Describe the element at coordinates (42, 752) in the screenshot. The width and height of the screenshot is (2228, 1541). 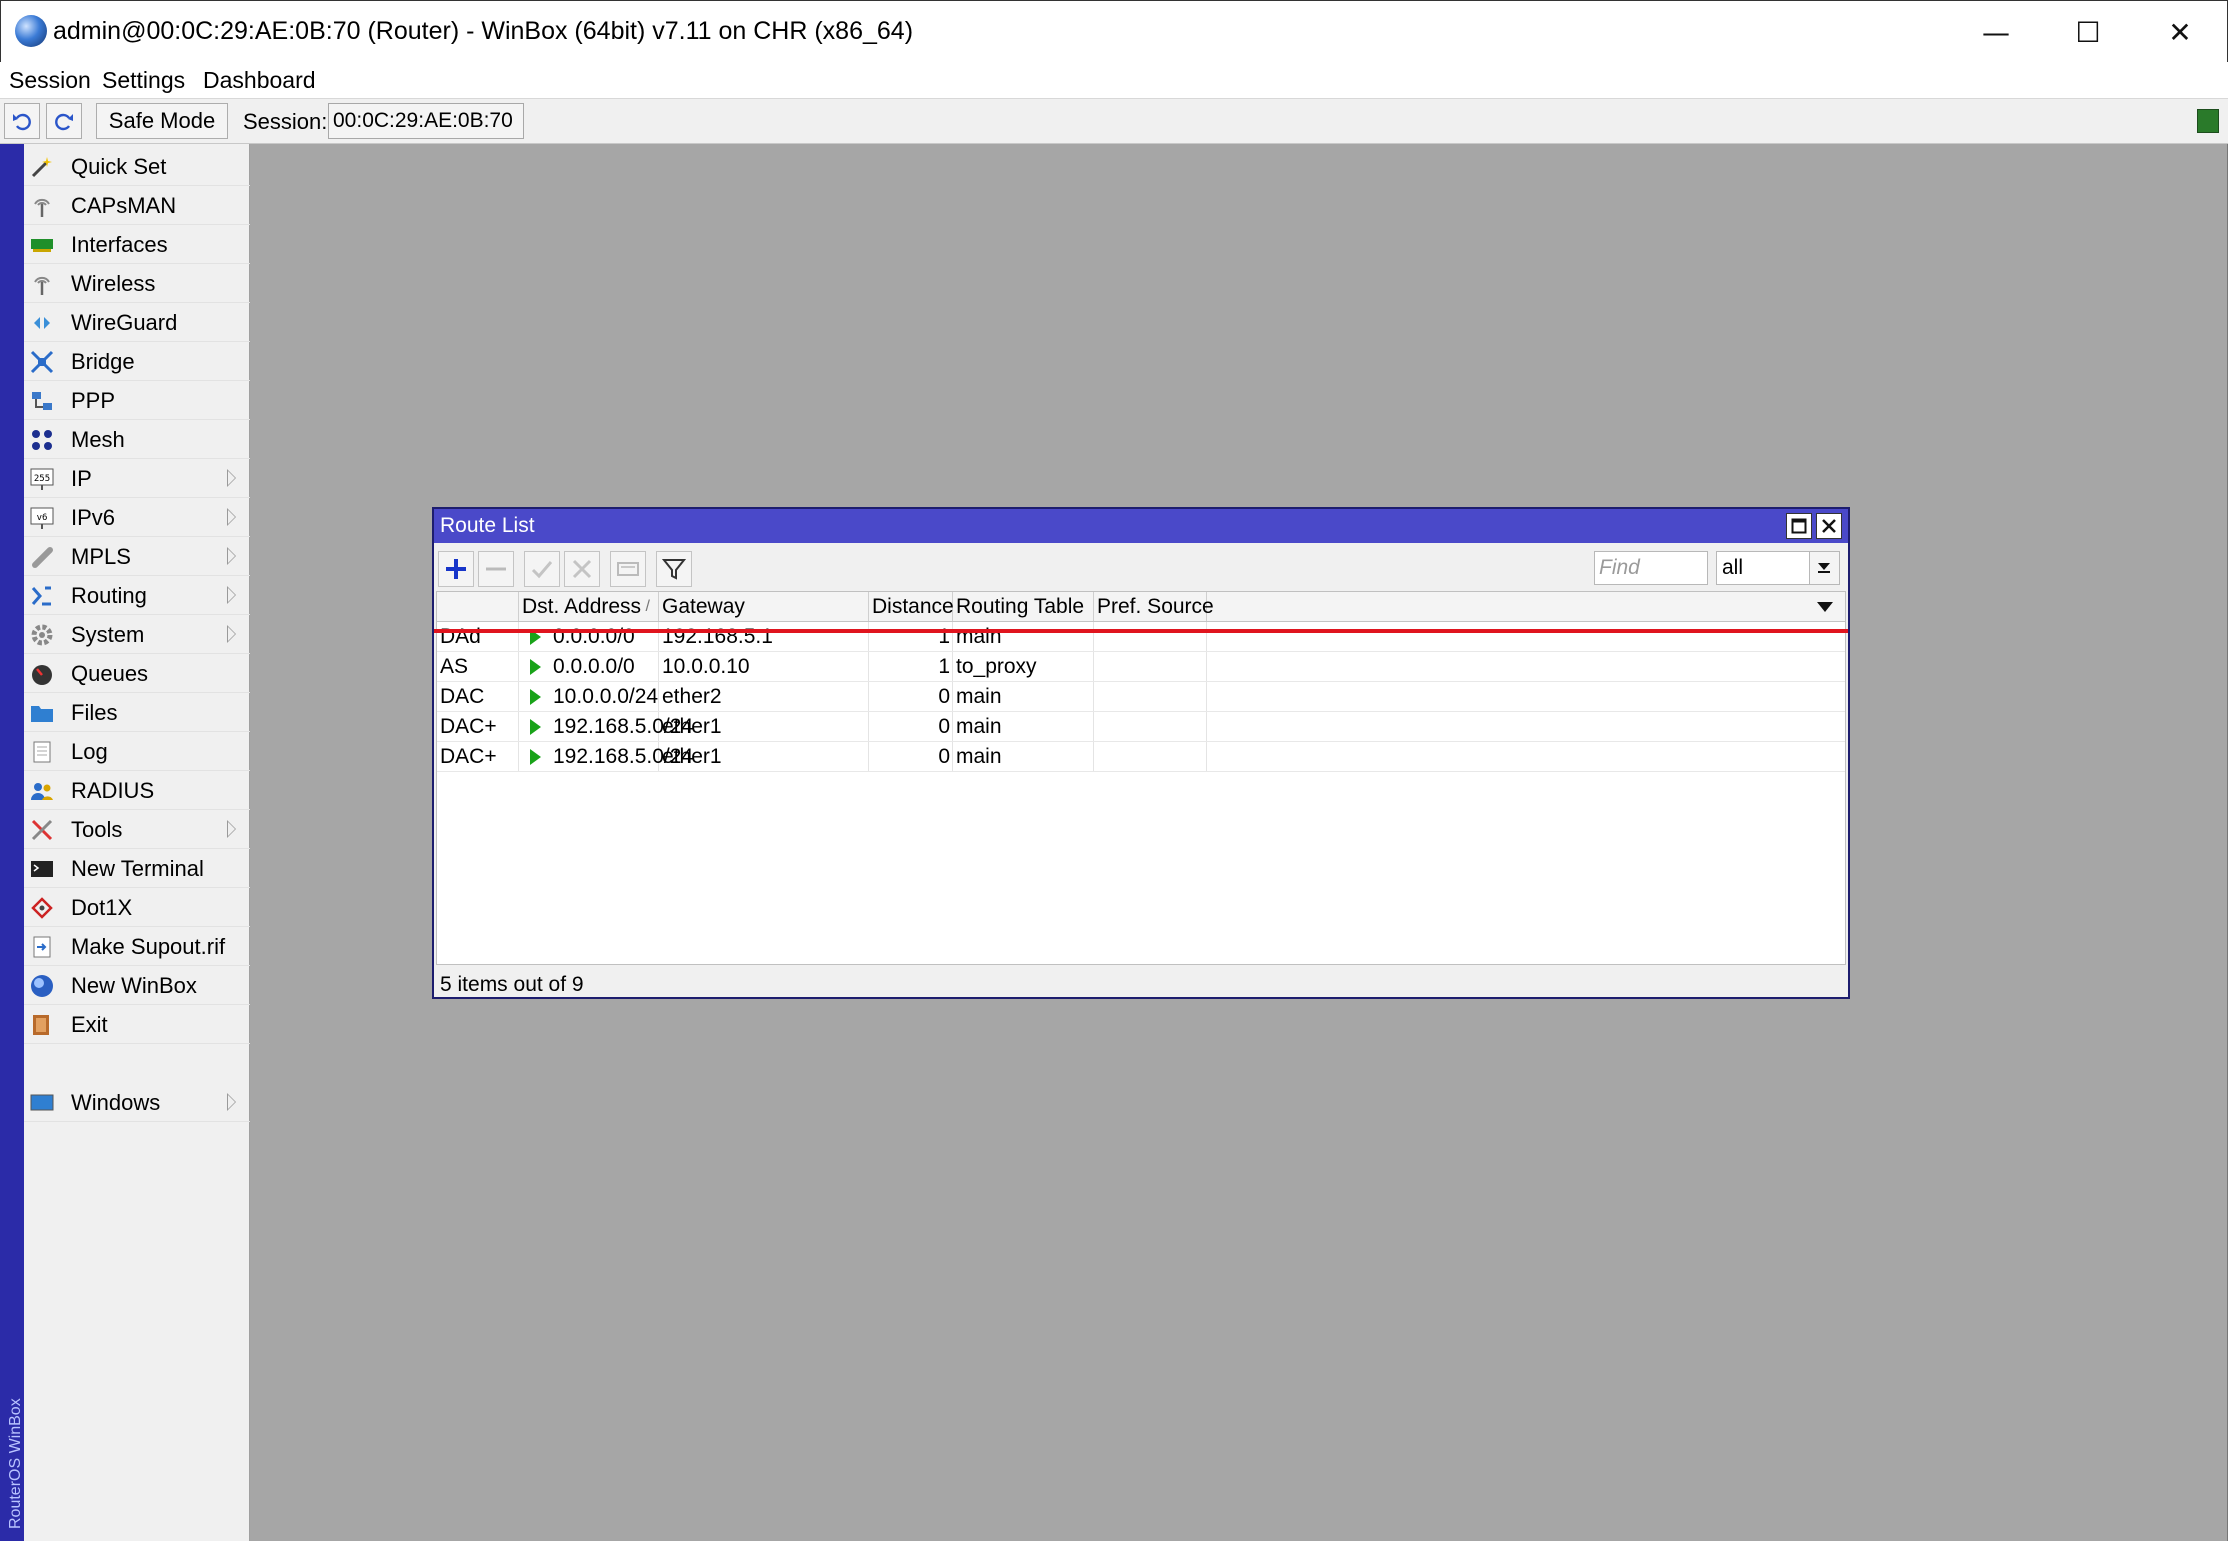
I see `notepad-icon` at that location.